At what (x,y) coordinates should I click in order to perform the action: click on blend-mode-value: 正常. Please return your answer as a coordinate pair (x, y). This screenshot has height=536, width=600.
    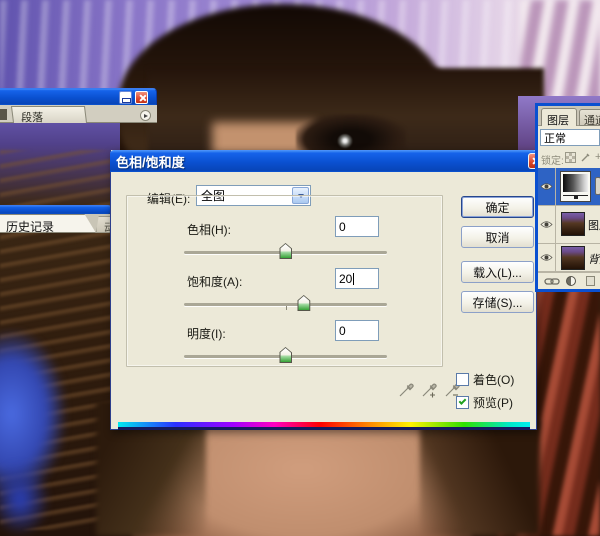
    Looking at the image, I should click on (555, 138).